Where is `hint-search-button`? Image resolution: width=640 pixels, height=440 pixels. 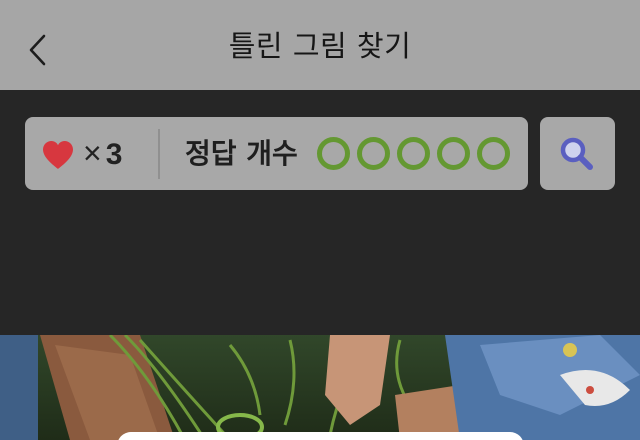
hint-search-button is located at coordinates (577, 153).